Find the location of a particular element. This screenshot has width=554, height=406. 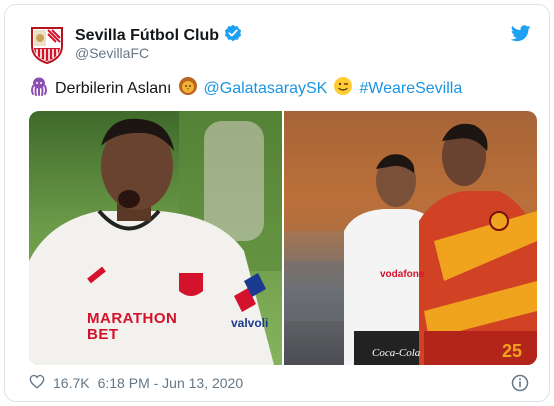

lion-emoji-icon is located at coordinates (188, 88).